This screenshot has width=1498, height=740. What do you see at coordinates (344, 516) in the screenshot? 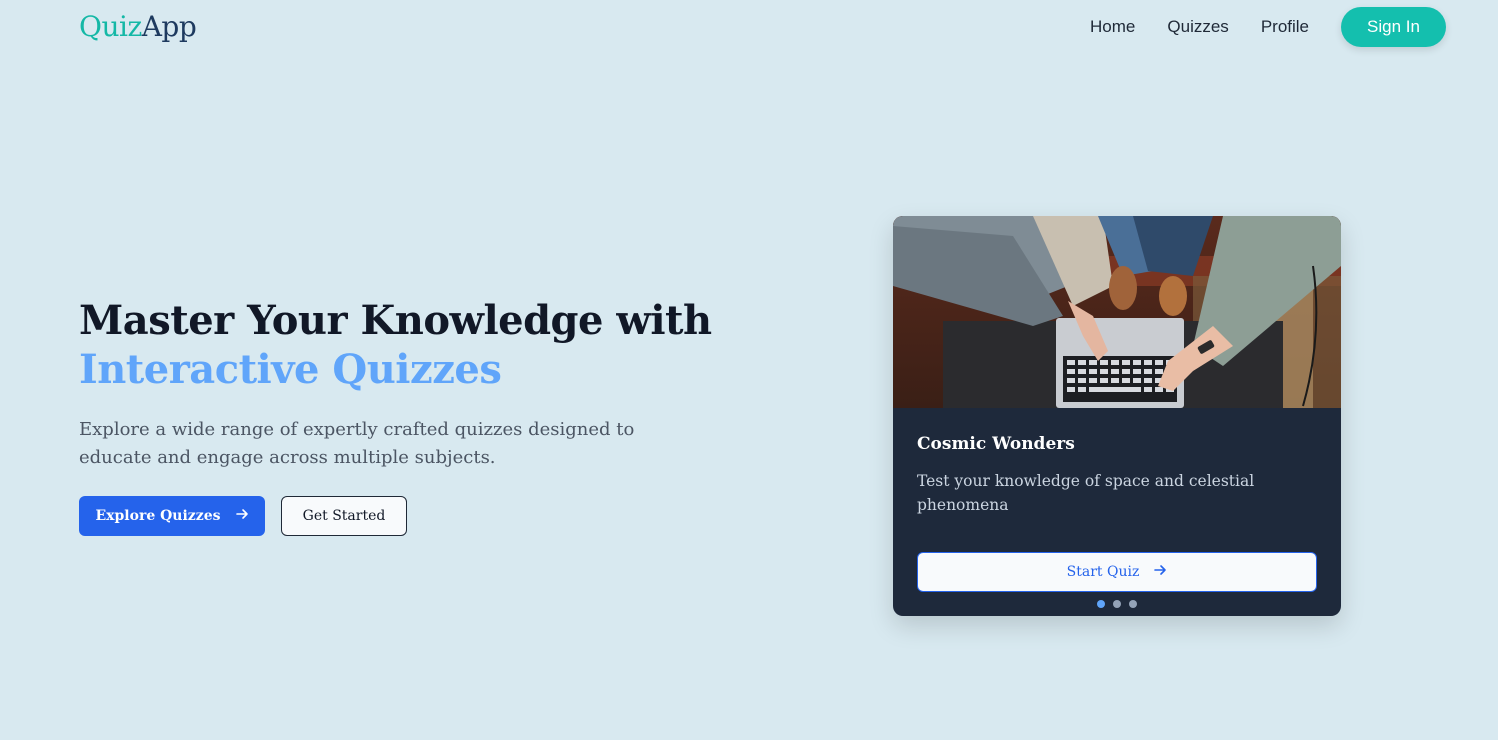
I see `get-started-button: Get Started` at bounding box center [344, 516].